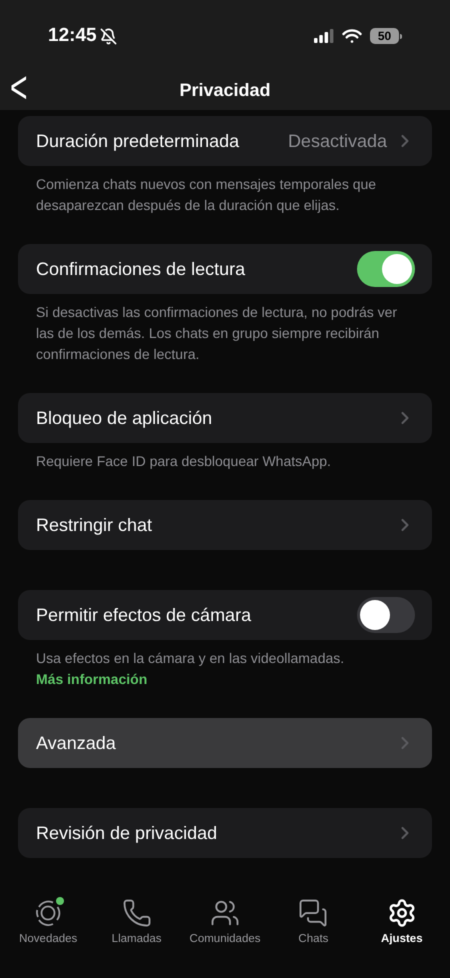 The width and height of the screenshot is (450, 978). I want to click on status-circle-icon, so click(48, 913).